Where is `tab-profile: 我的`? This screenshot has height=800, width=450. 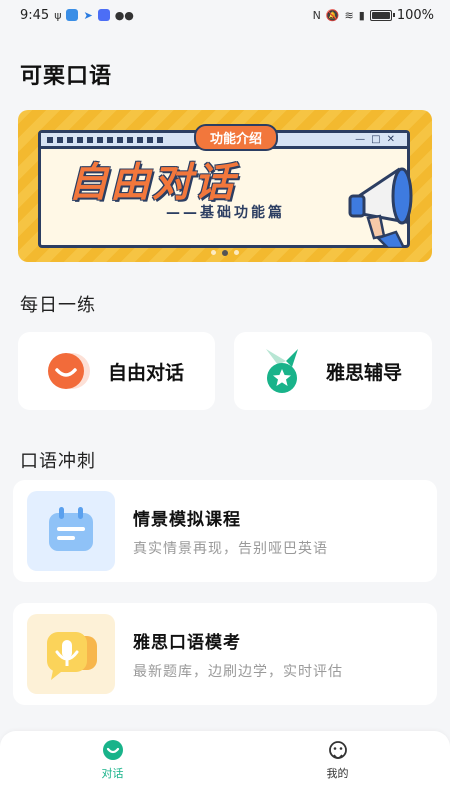
tab-profile: 我的 is located at coordinates (337, 765).